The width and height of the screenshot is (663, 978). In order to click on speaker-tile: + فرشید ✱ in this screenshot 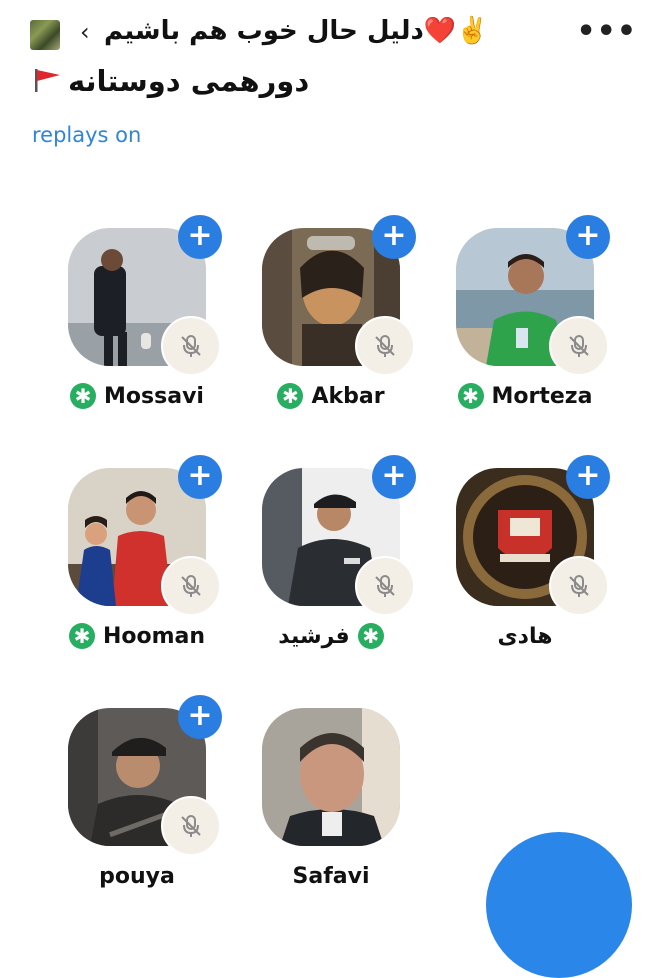, I will do `click(352, 571)`.